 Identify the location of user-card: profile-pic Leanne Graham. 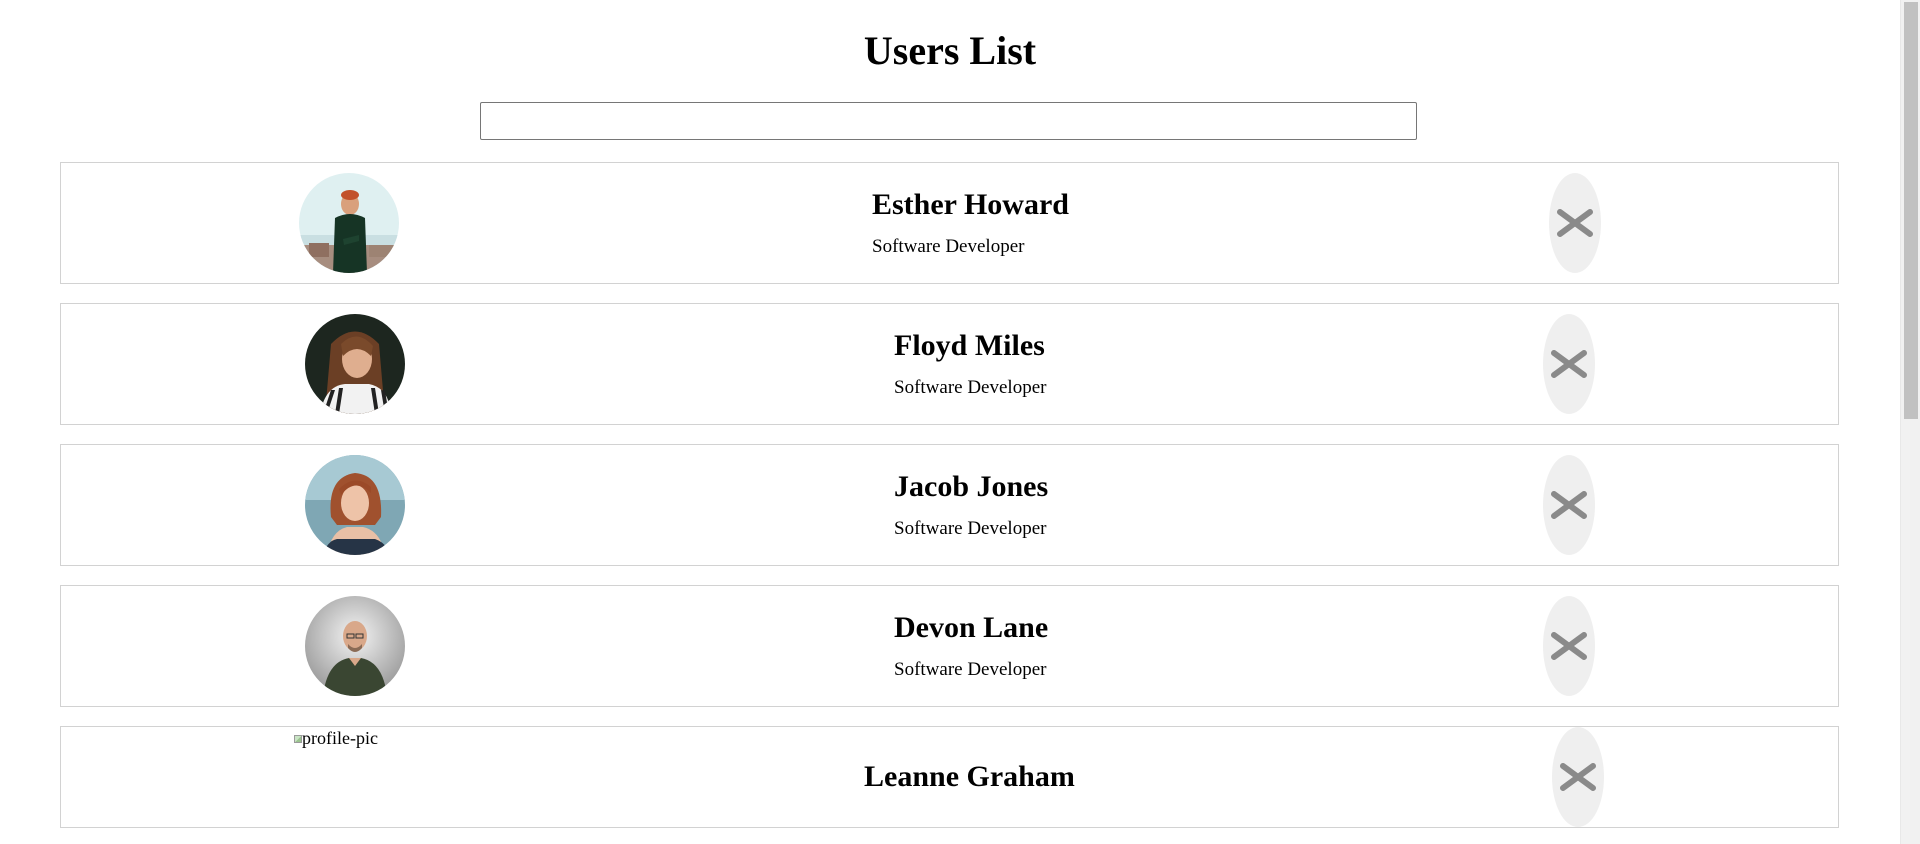
(949, 777).